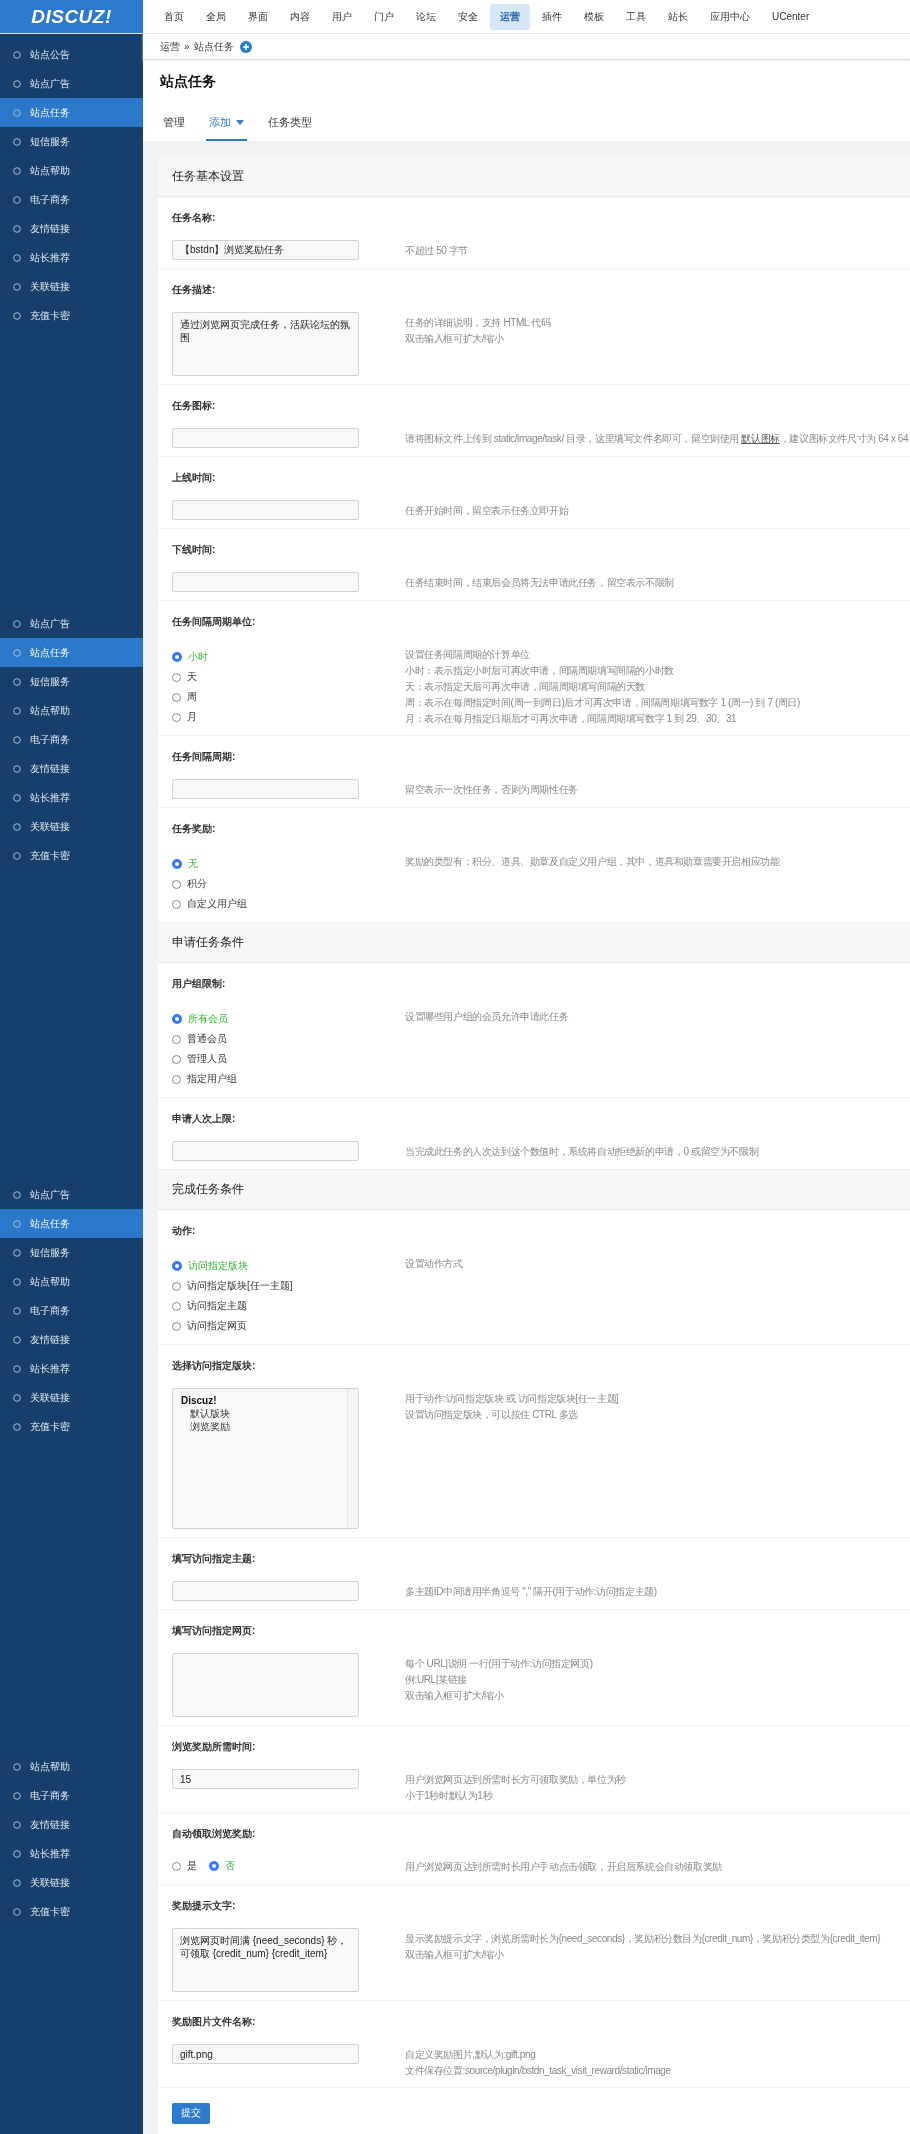 The image size is (910, 2134). I want to click on nav-tab: 站长, so click(678, 16).